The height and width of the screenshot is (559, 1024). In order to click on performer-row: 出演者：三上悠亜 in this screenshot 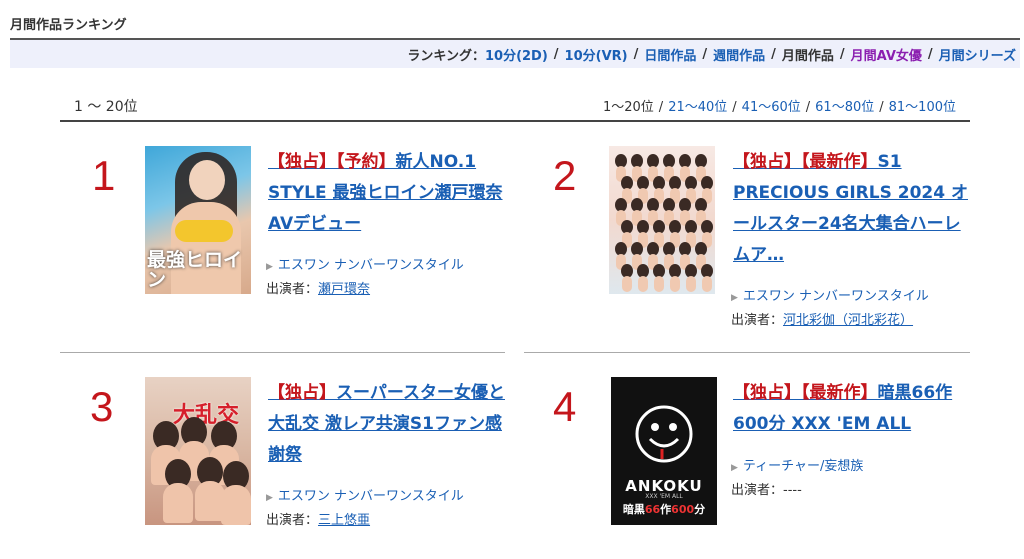, I will do `click(318, 520)`.